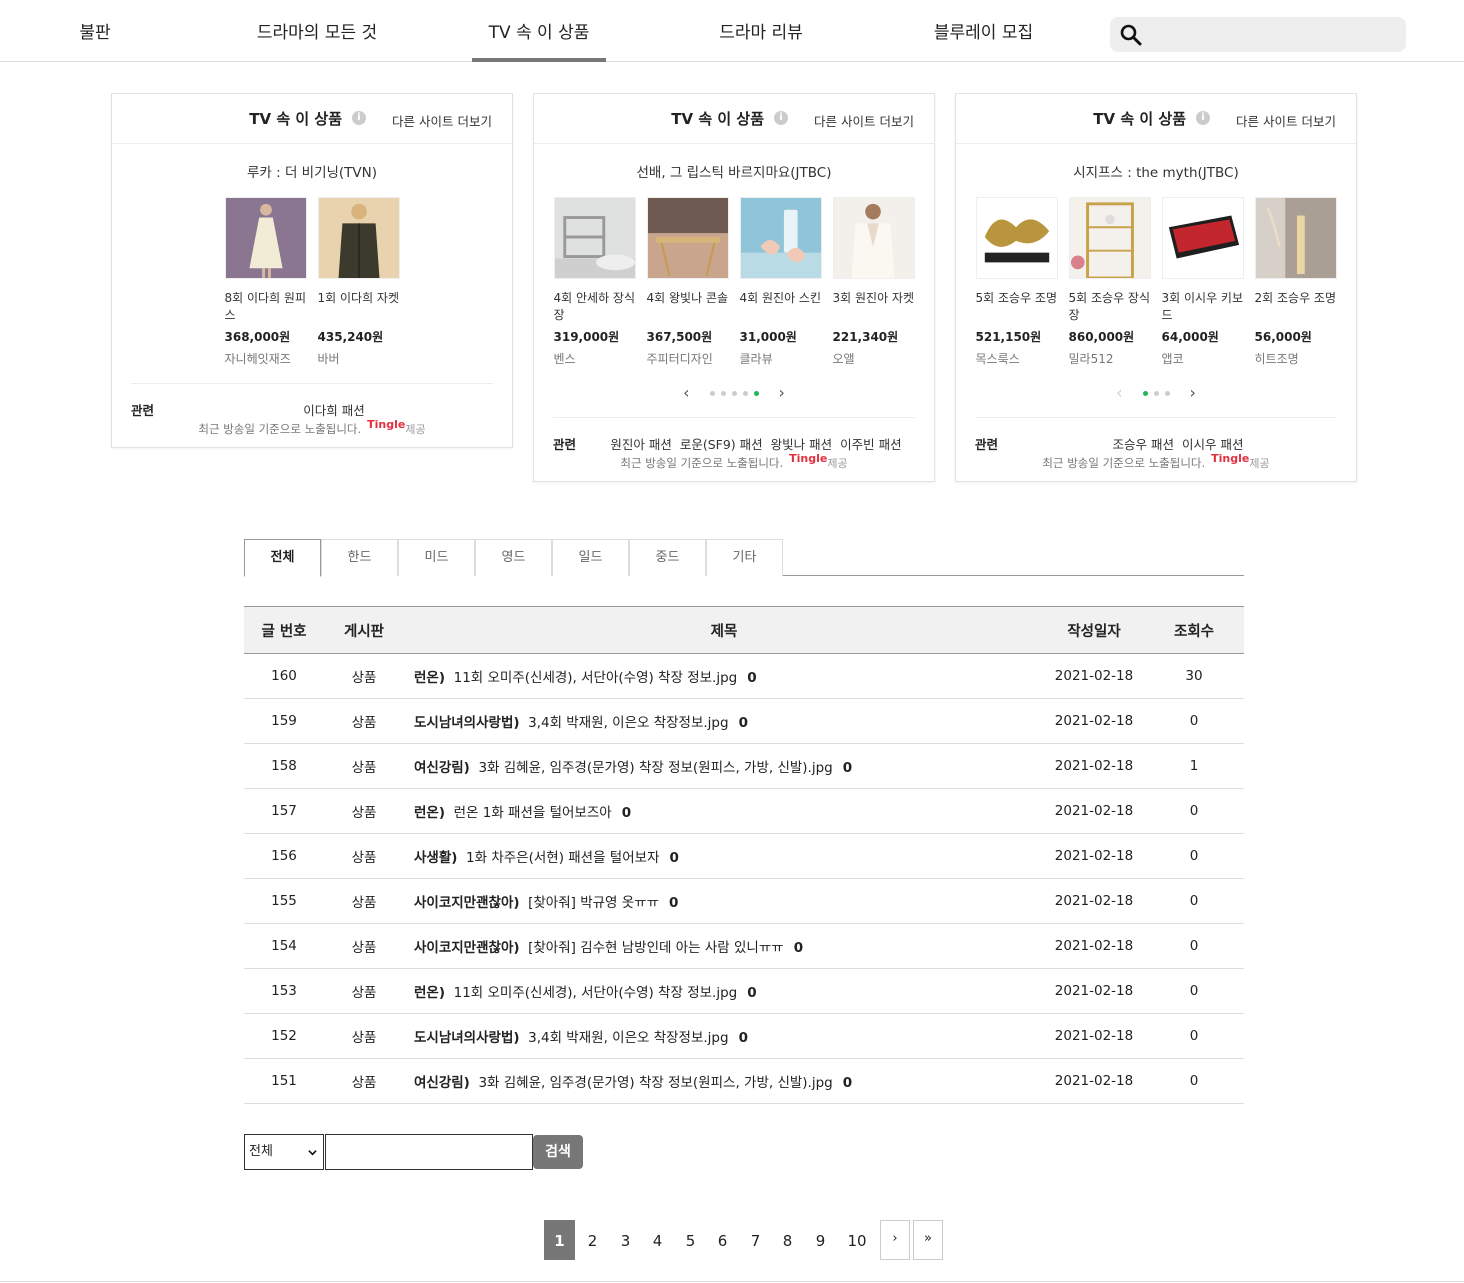  I want to click on search-button: 검색, so click(558, 1152).